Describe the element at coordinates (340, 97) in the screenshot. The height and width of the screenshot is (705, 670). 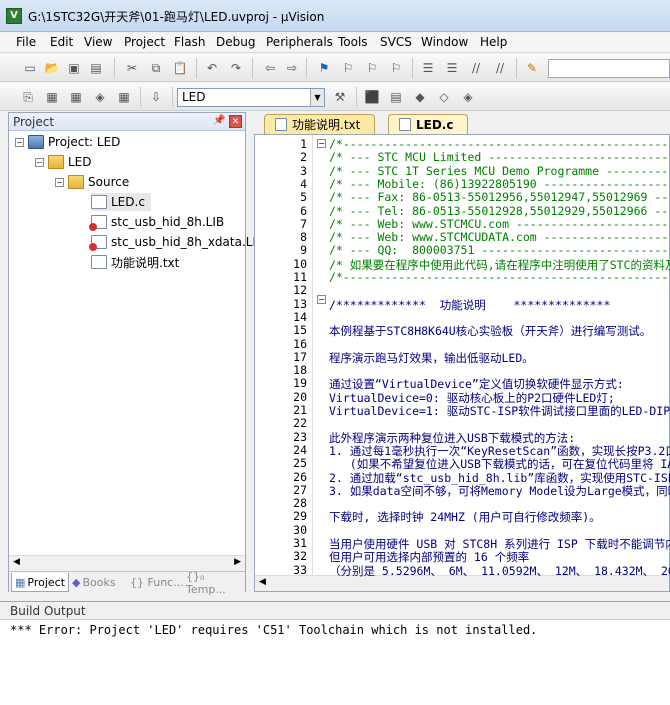
I see `target-options-icon: ⚒` at that location.